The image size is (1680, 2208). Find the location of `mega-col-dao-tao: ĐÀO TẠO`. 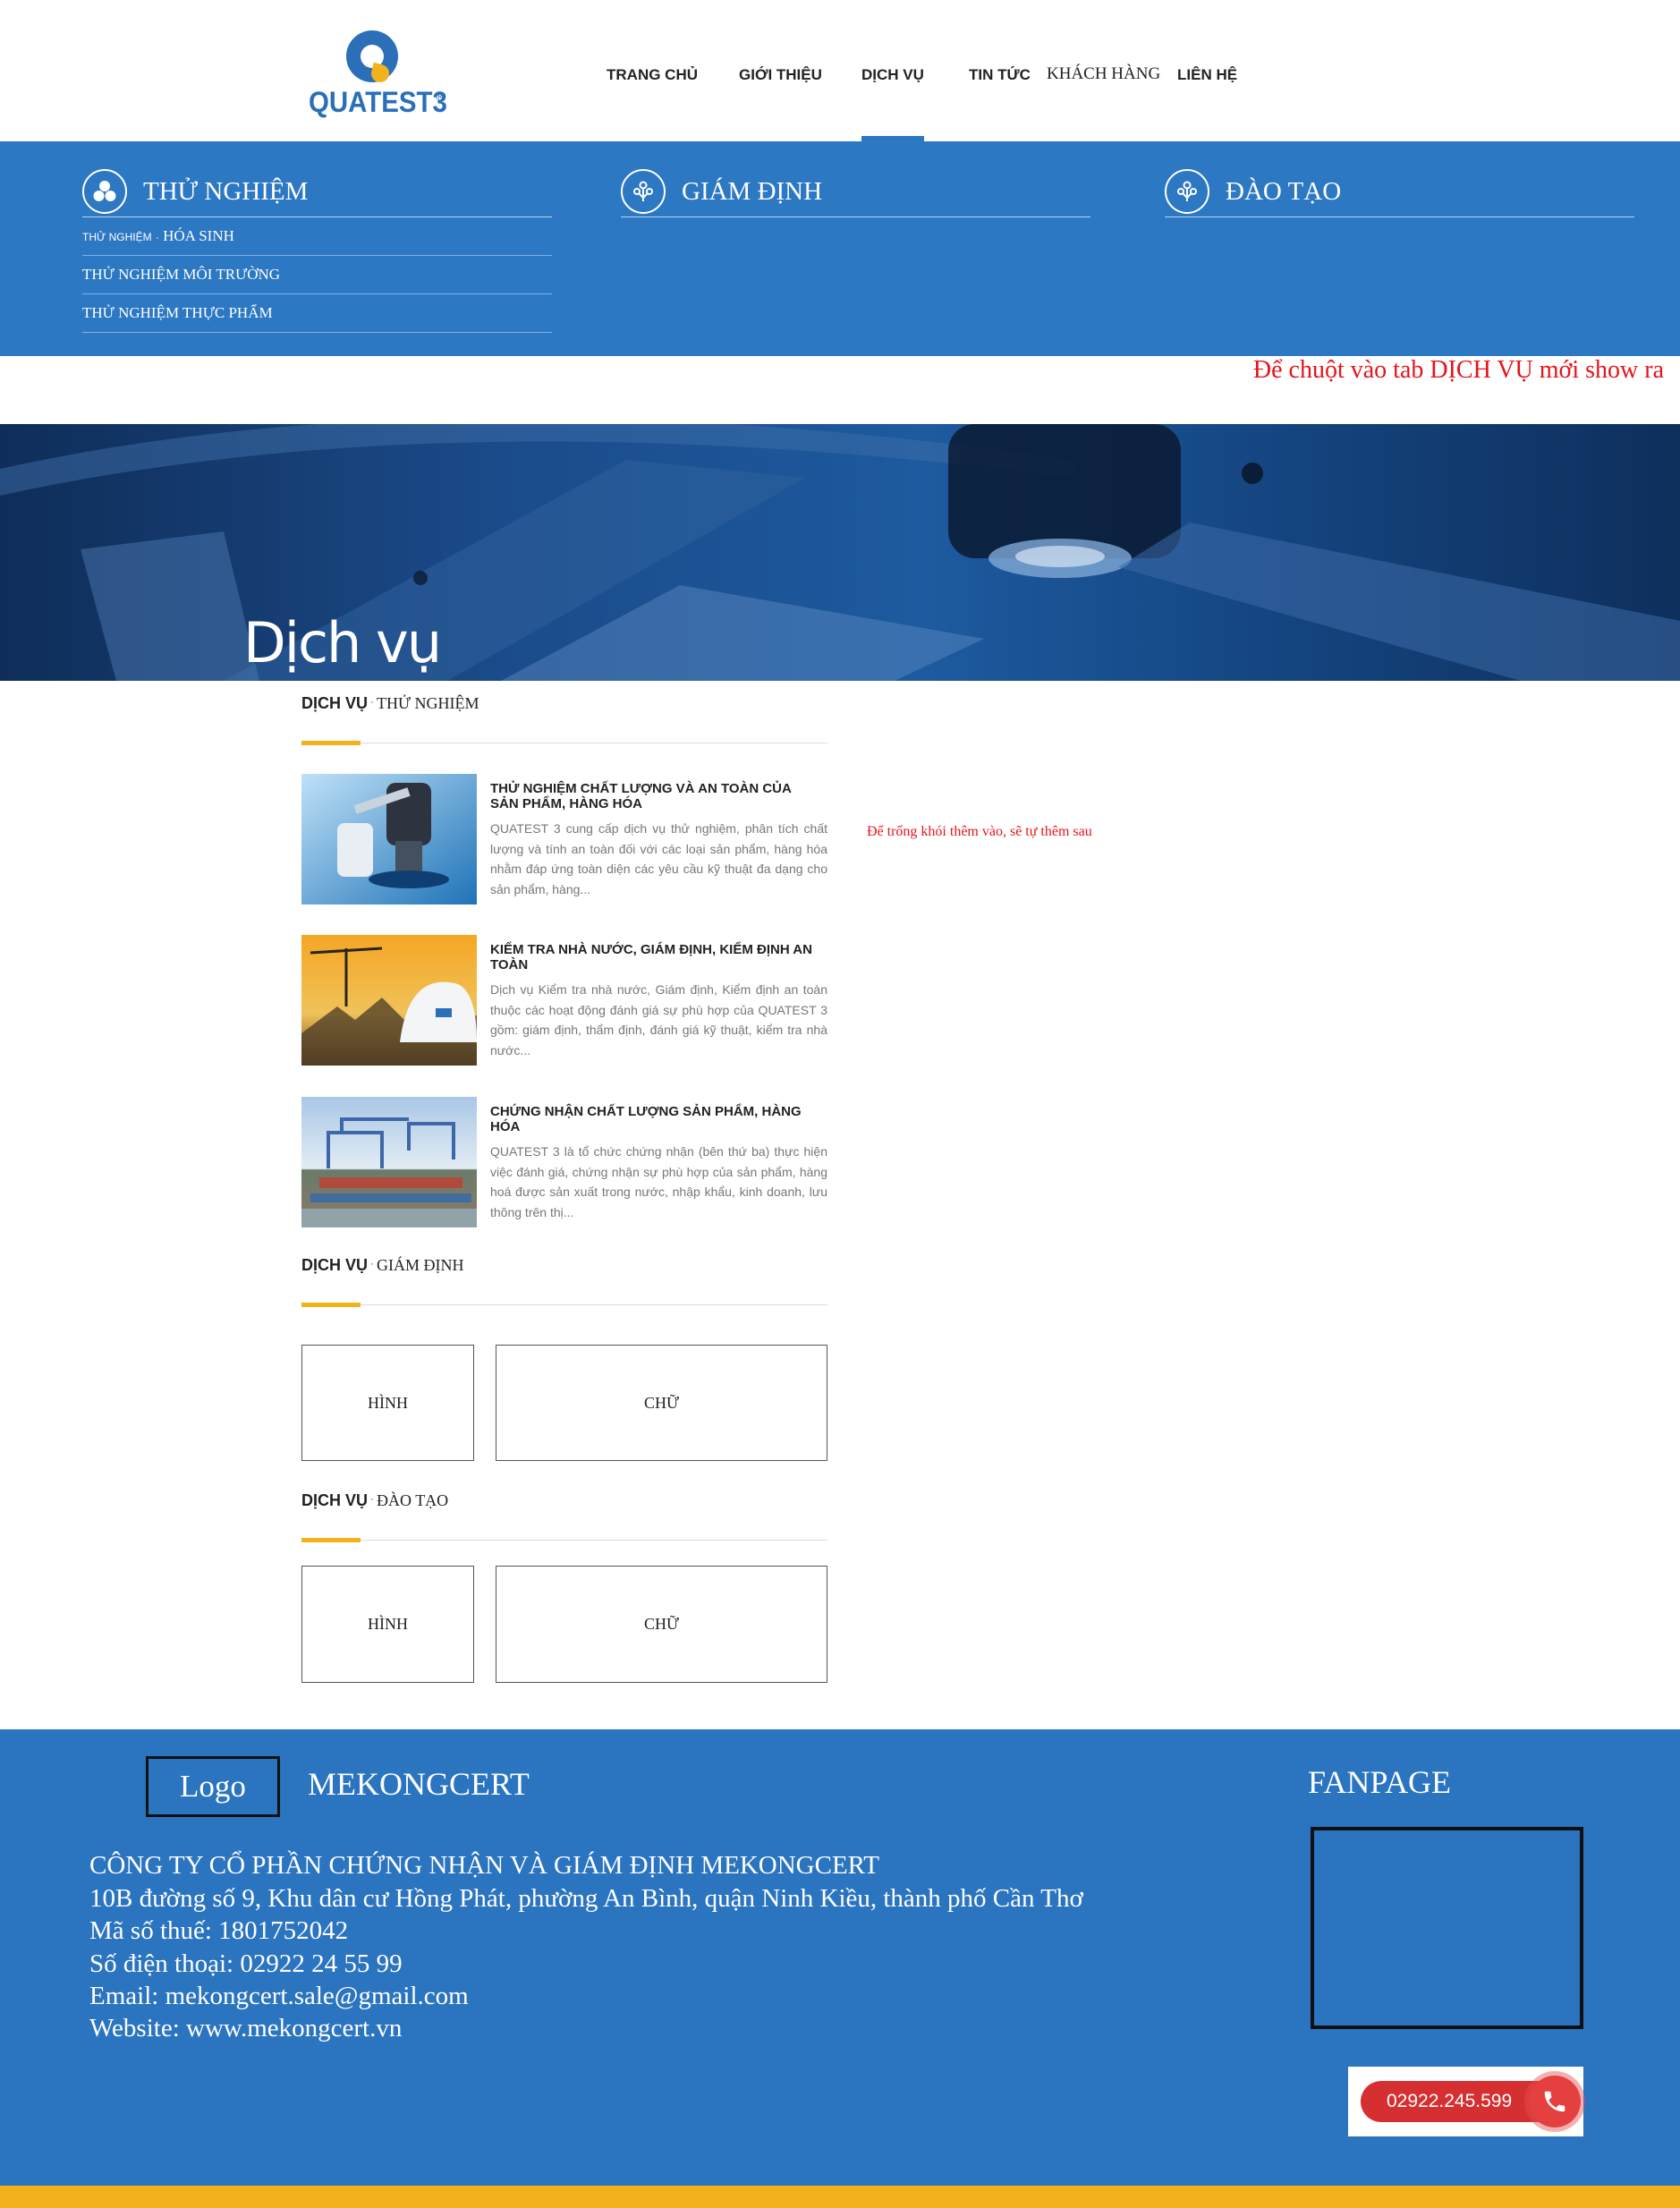

mega-col-dao-tao: ĐÀO TẠO is located at coordinates (1399, 191).